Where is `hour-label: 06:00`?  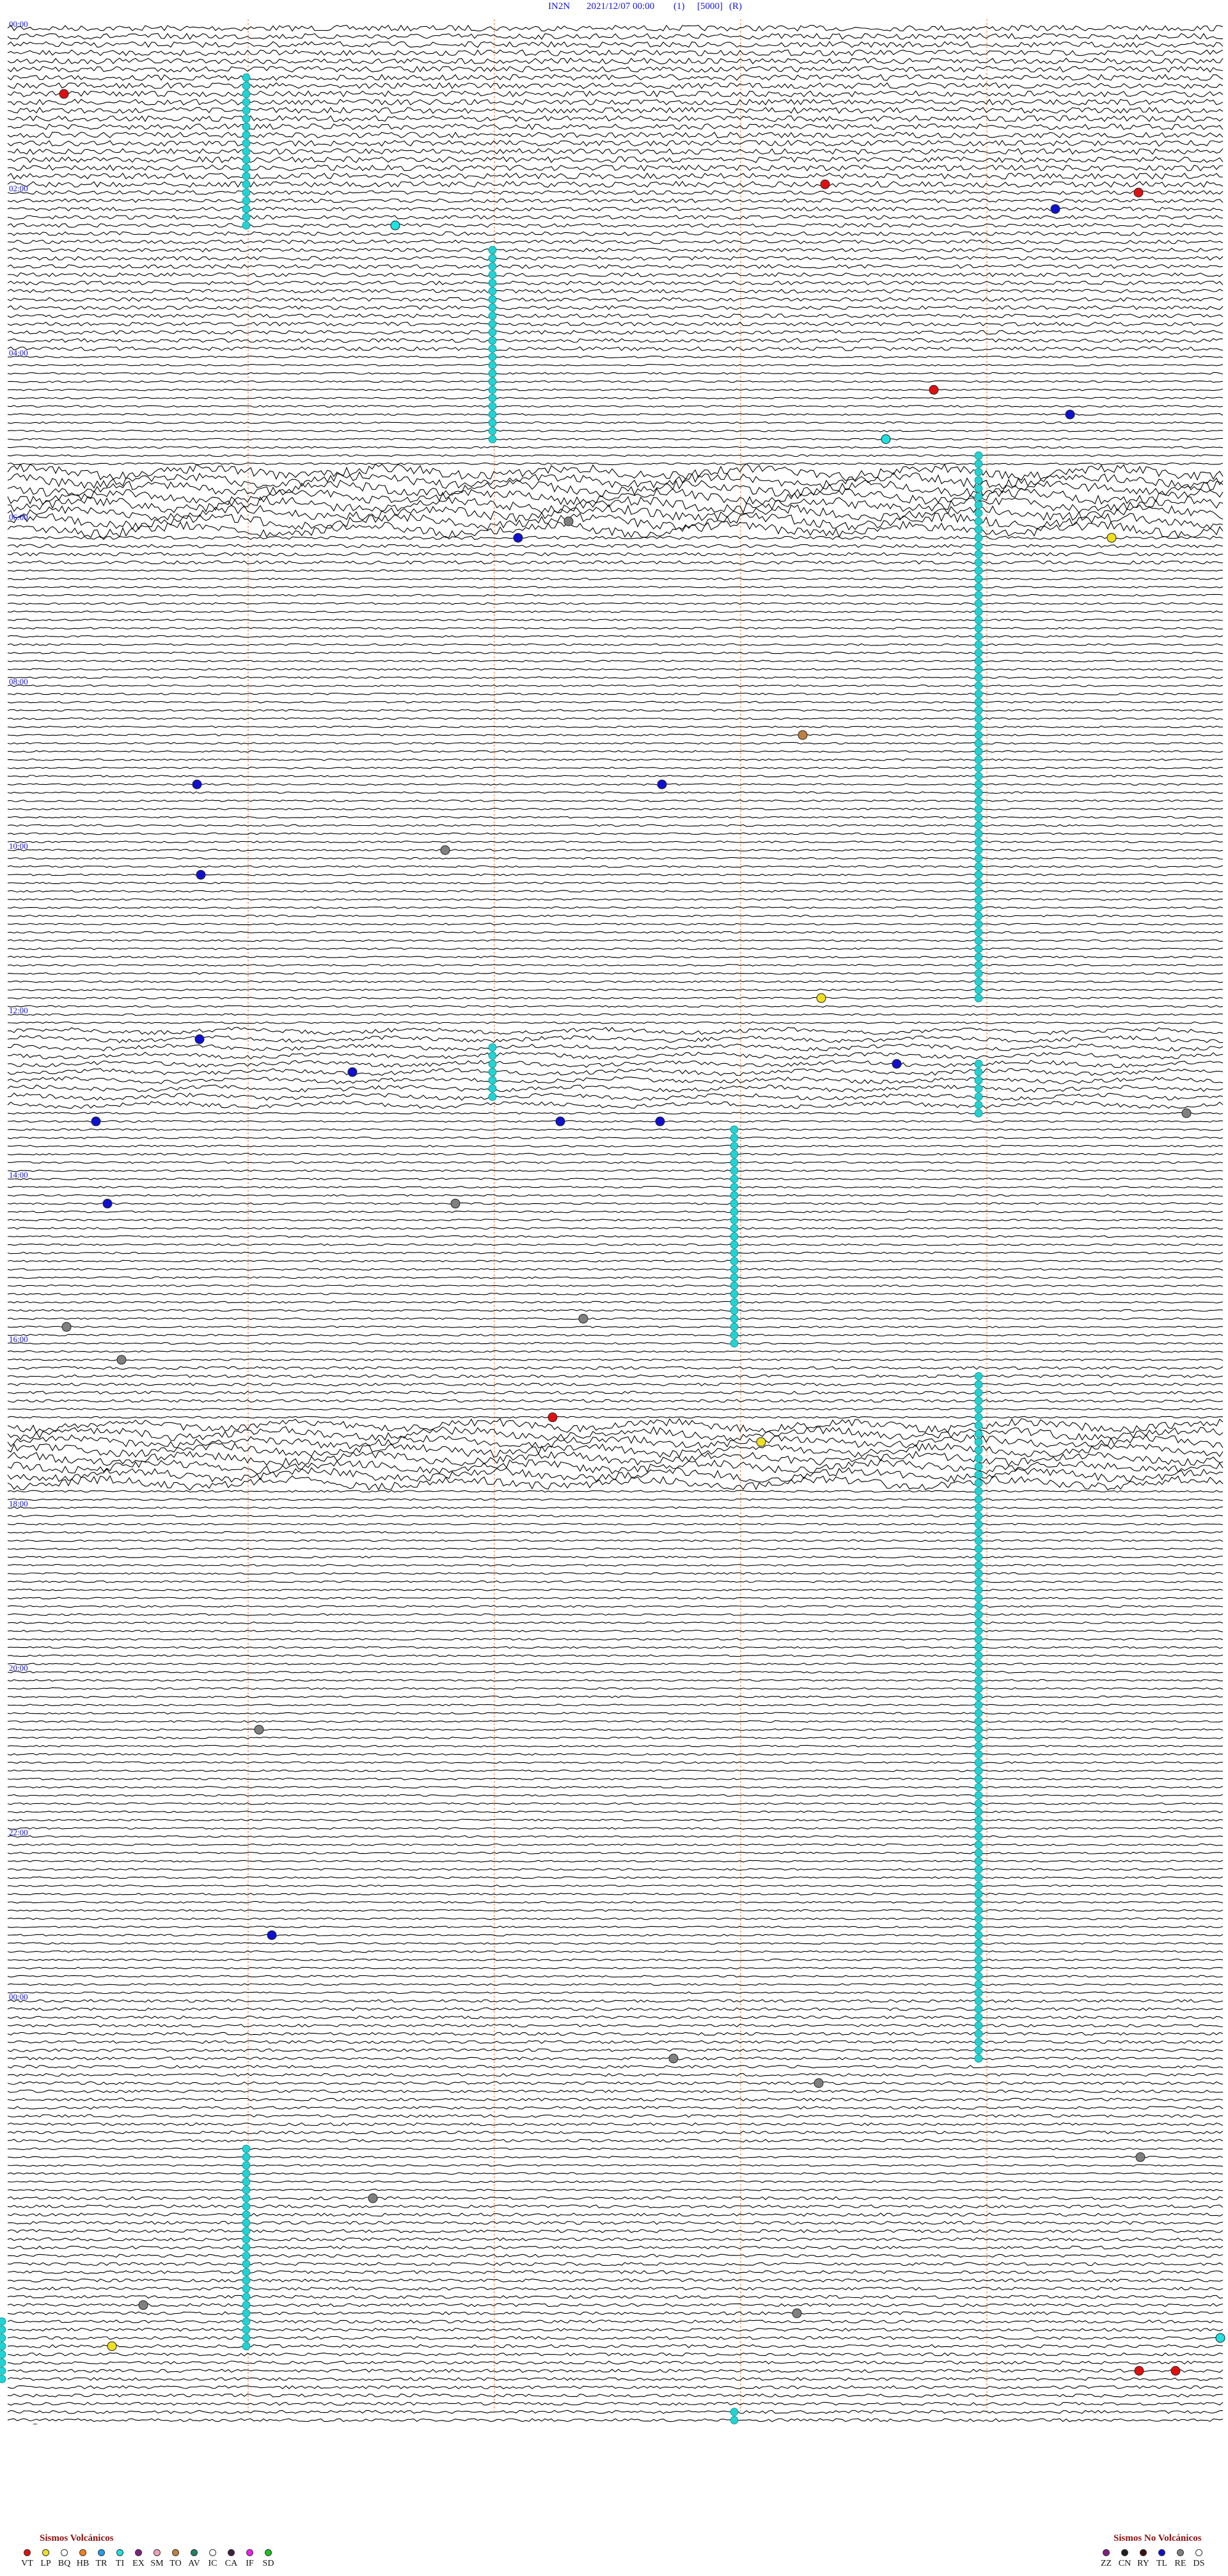 hour-label: 06:00 is located at coordinates (18, 517).